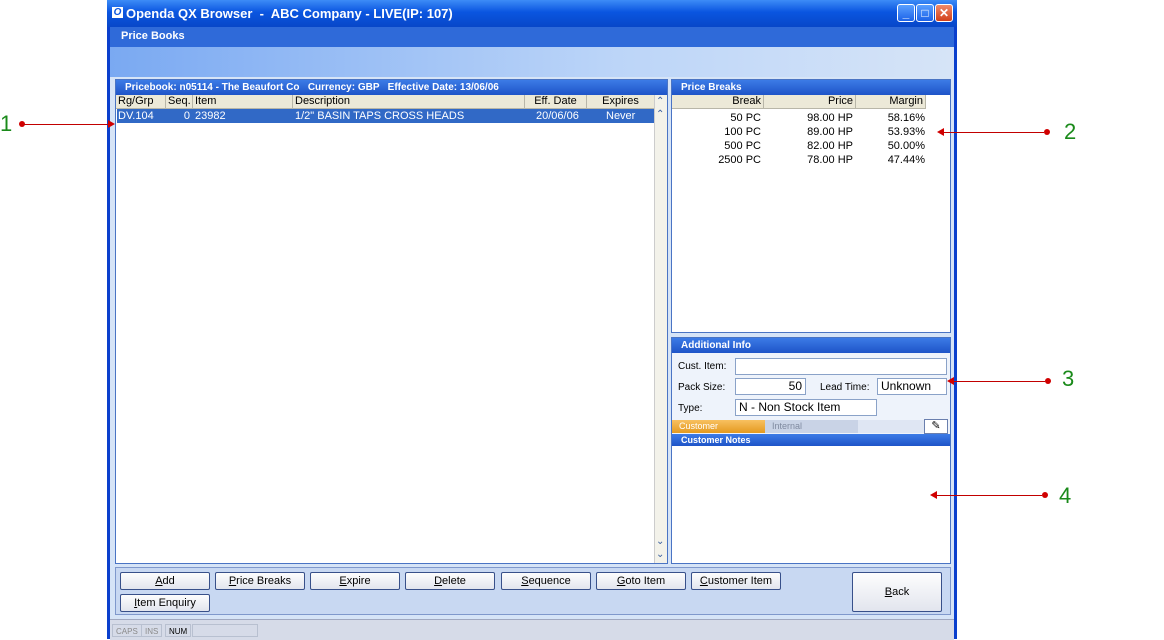  I want to click on col-margin: Margin, so click(891, 102).